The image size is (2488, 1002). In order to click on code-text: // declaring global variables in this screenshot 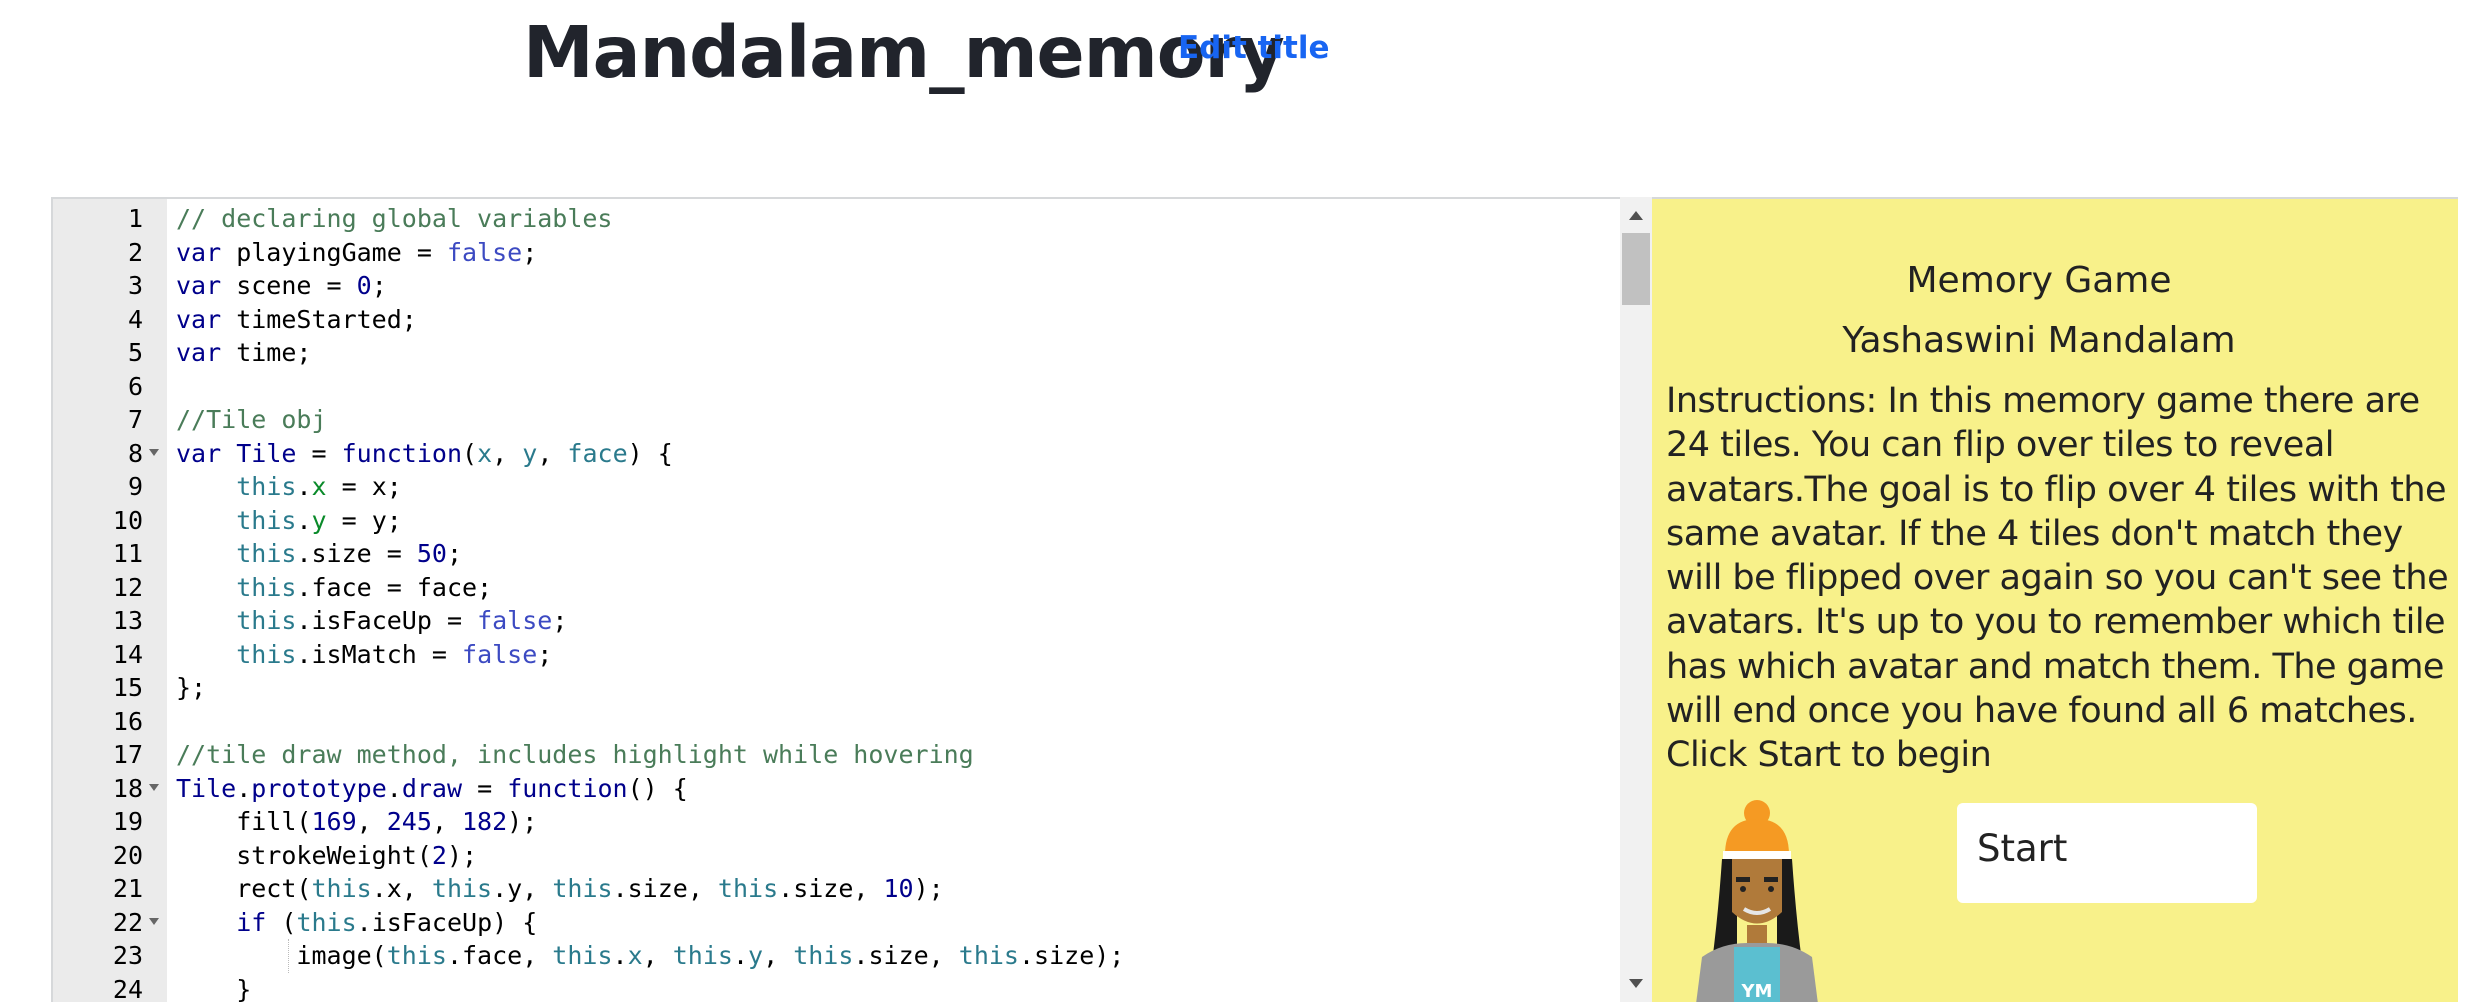, I will do `click(394, 218)`.